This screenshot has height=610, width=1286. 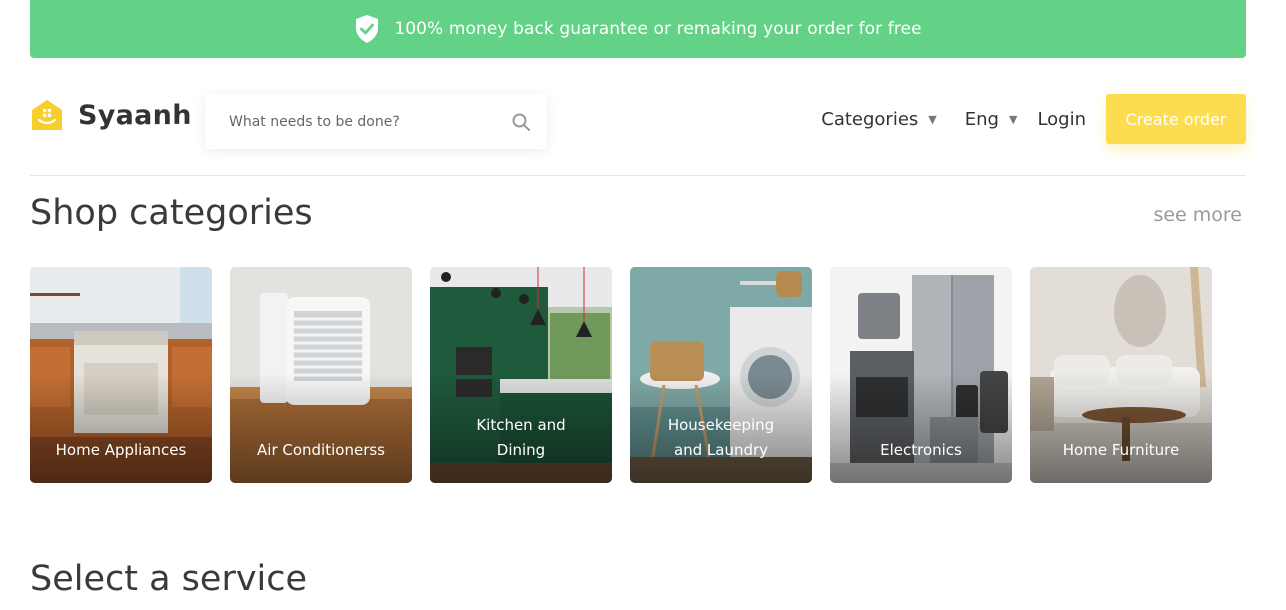 What do you see at coordinates (521, 122) in the screenshot?
I see `search-icon` at bounding box center [521, 122].